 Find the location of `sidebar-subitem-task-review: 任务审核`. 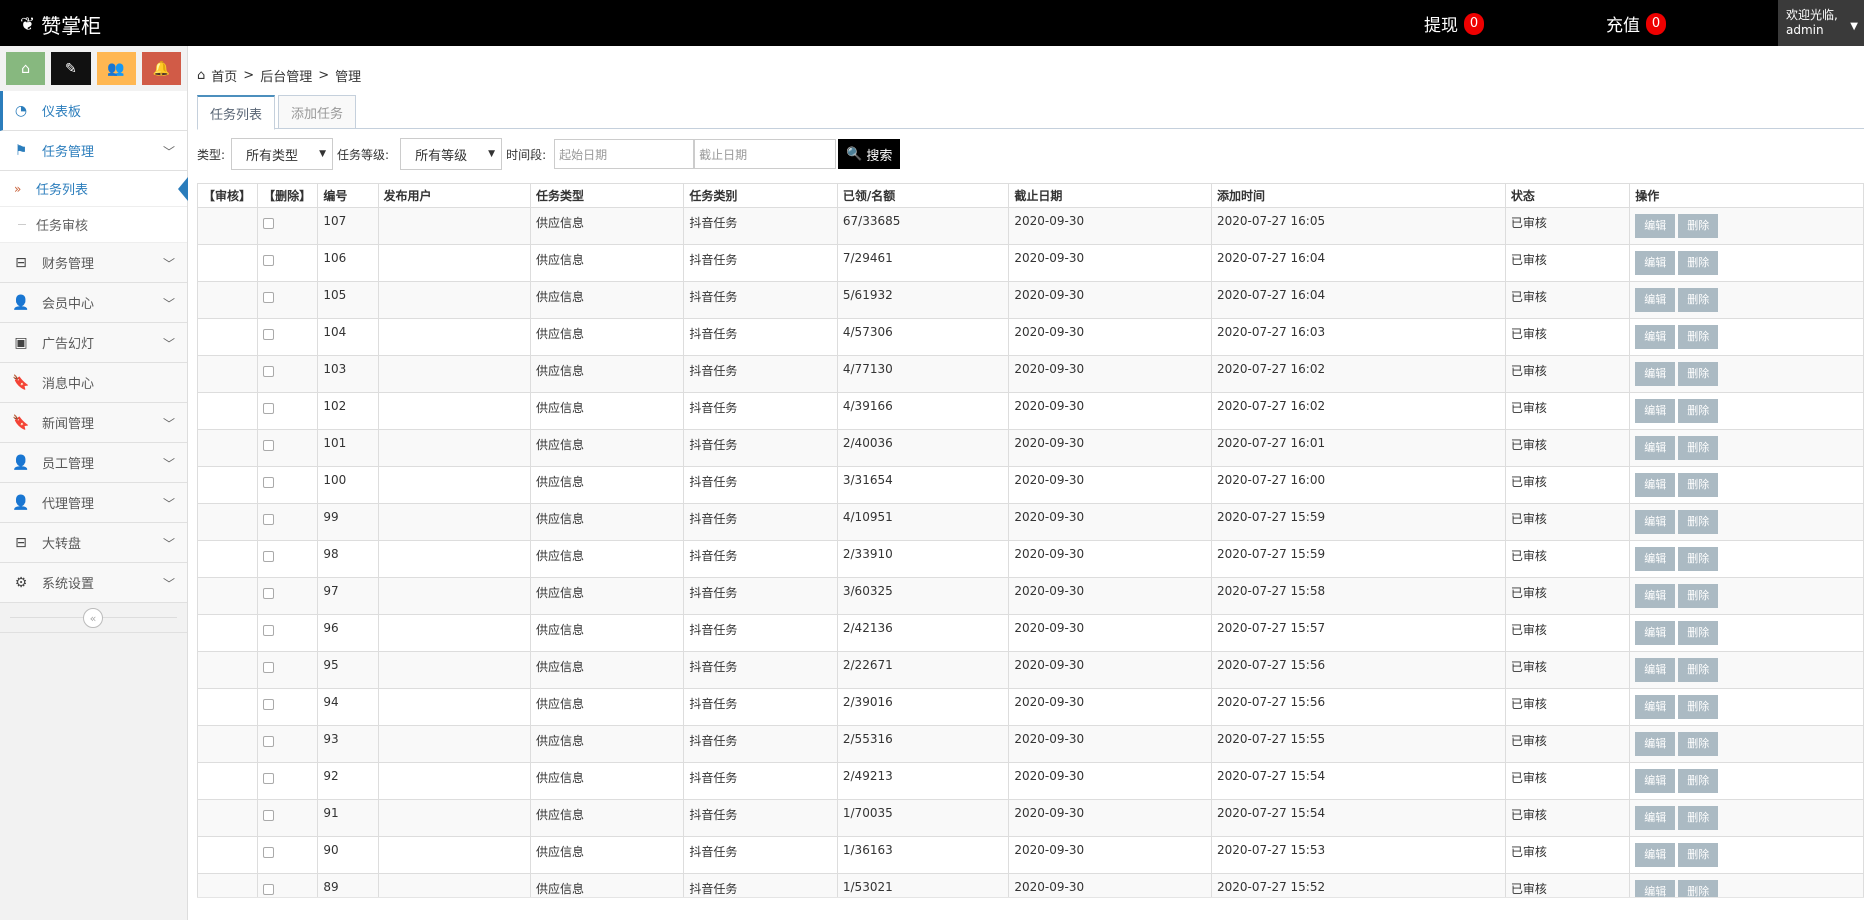

sidebar-subitem-task-review: 任务审核 is located at coordinates (93, 225).